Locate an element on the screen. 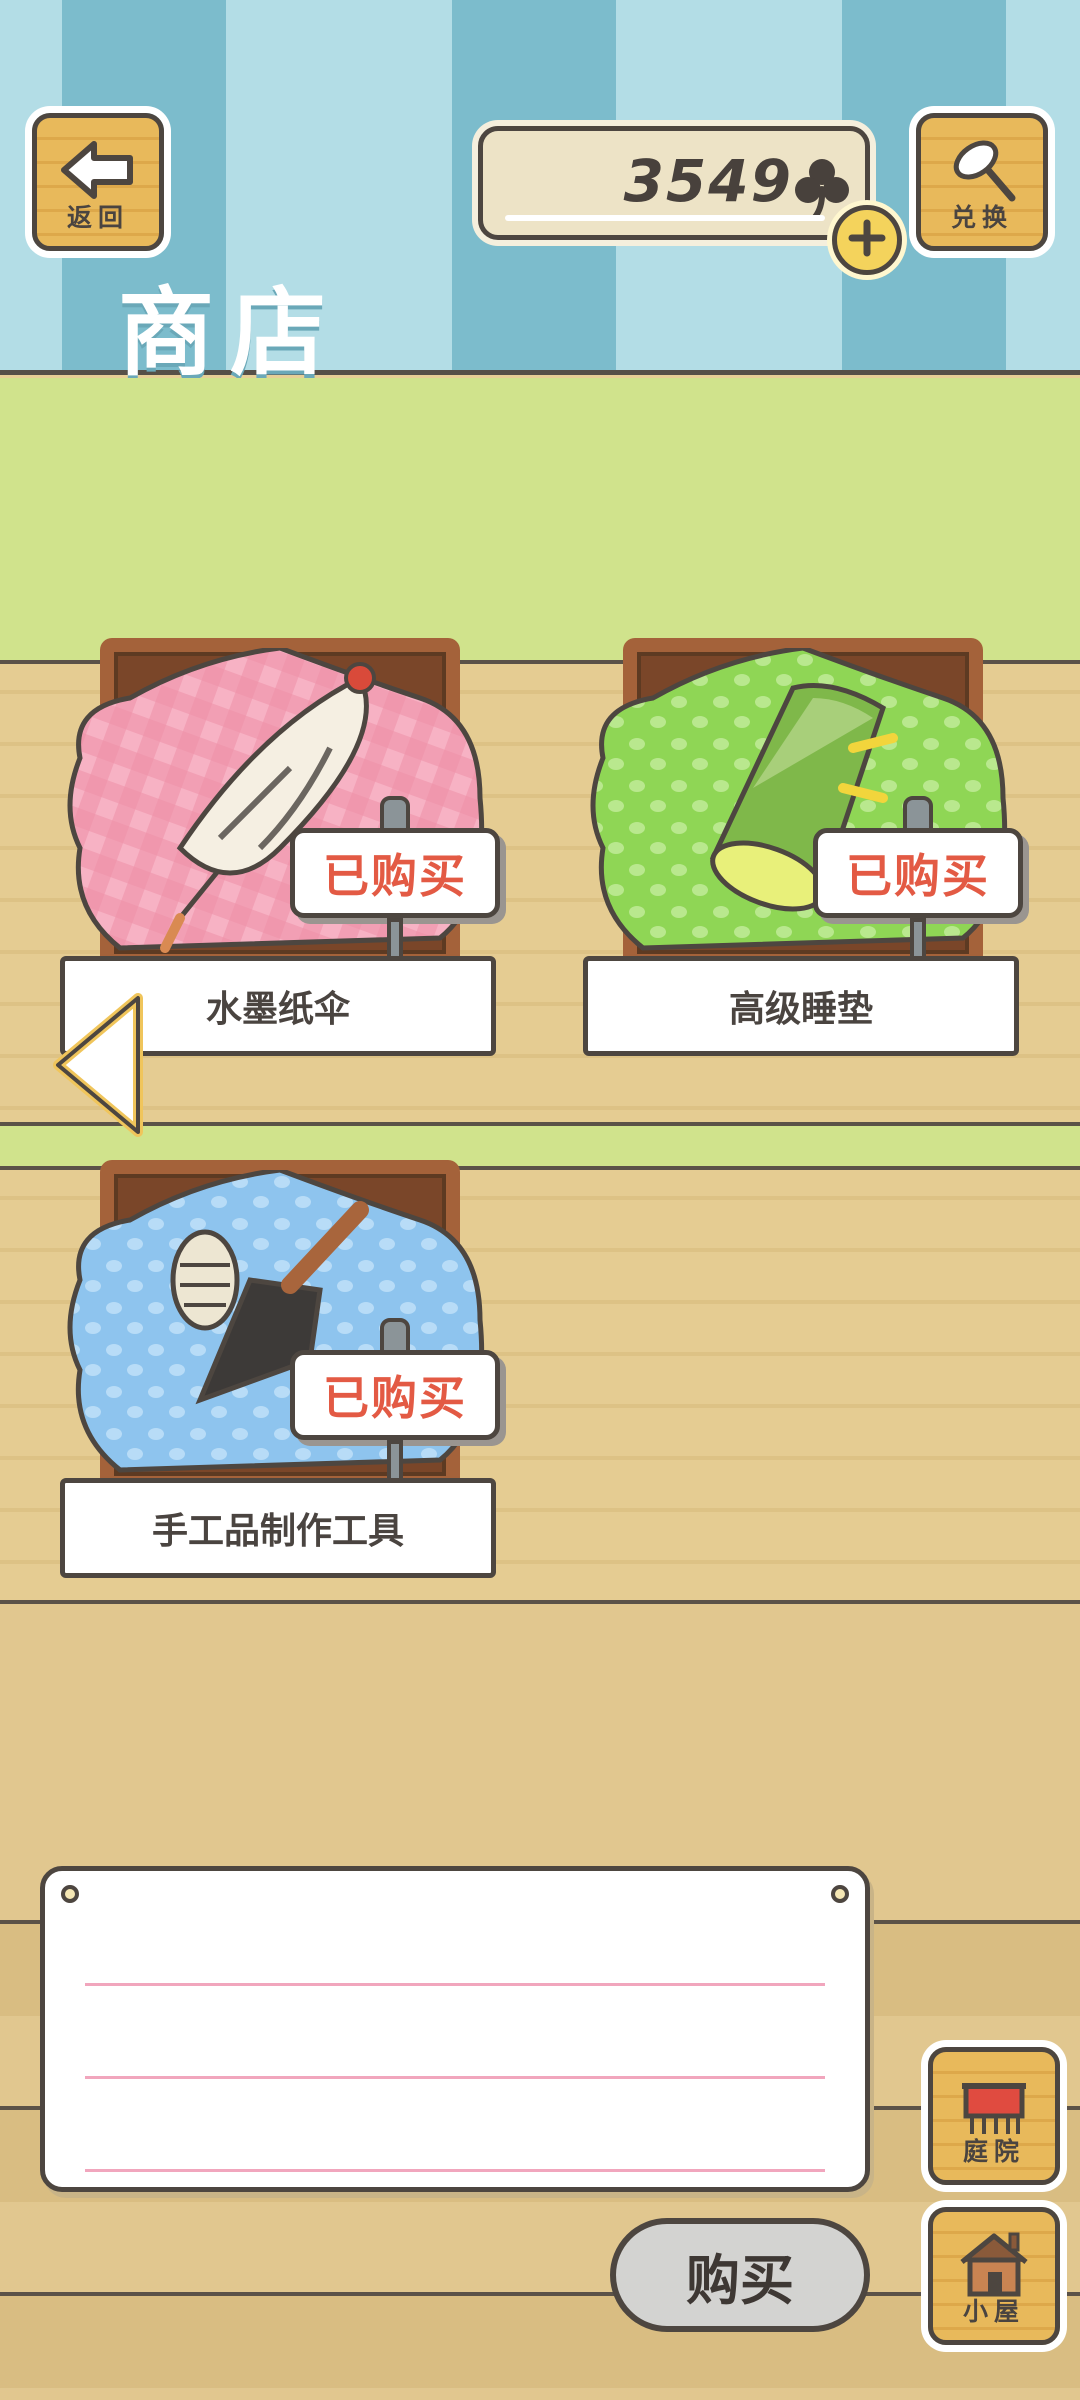 The height and width of the screenshot is (2400, 1080). shop-item-card: 已购买 手工品制作工具 is located at coordinates (280, 1375).